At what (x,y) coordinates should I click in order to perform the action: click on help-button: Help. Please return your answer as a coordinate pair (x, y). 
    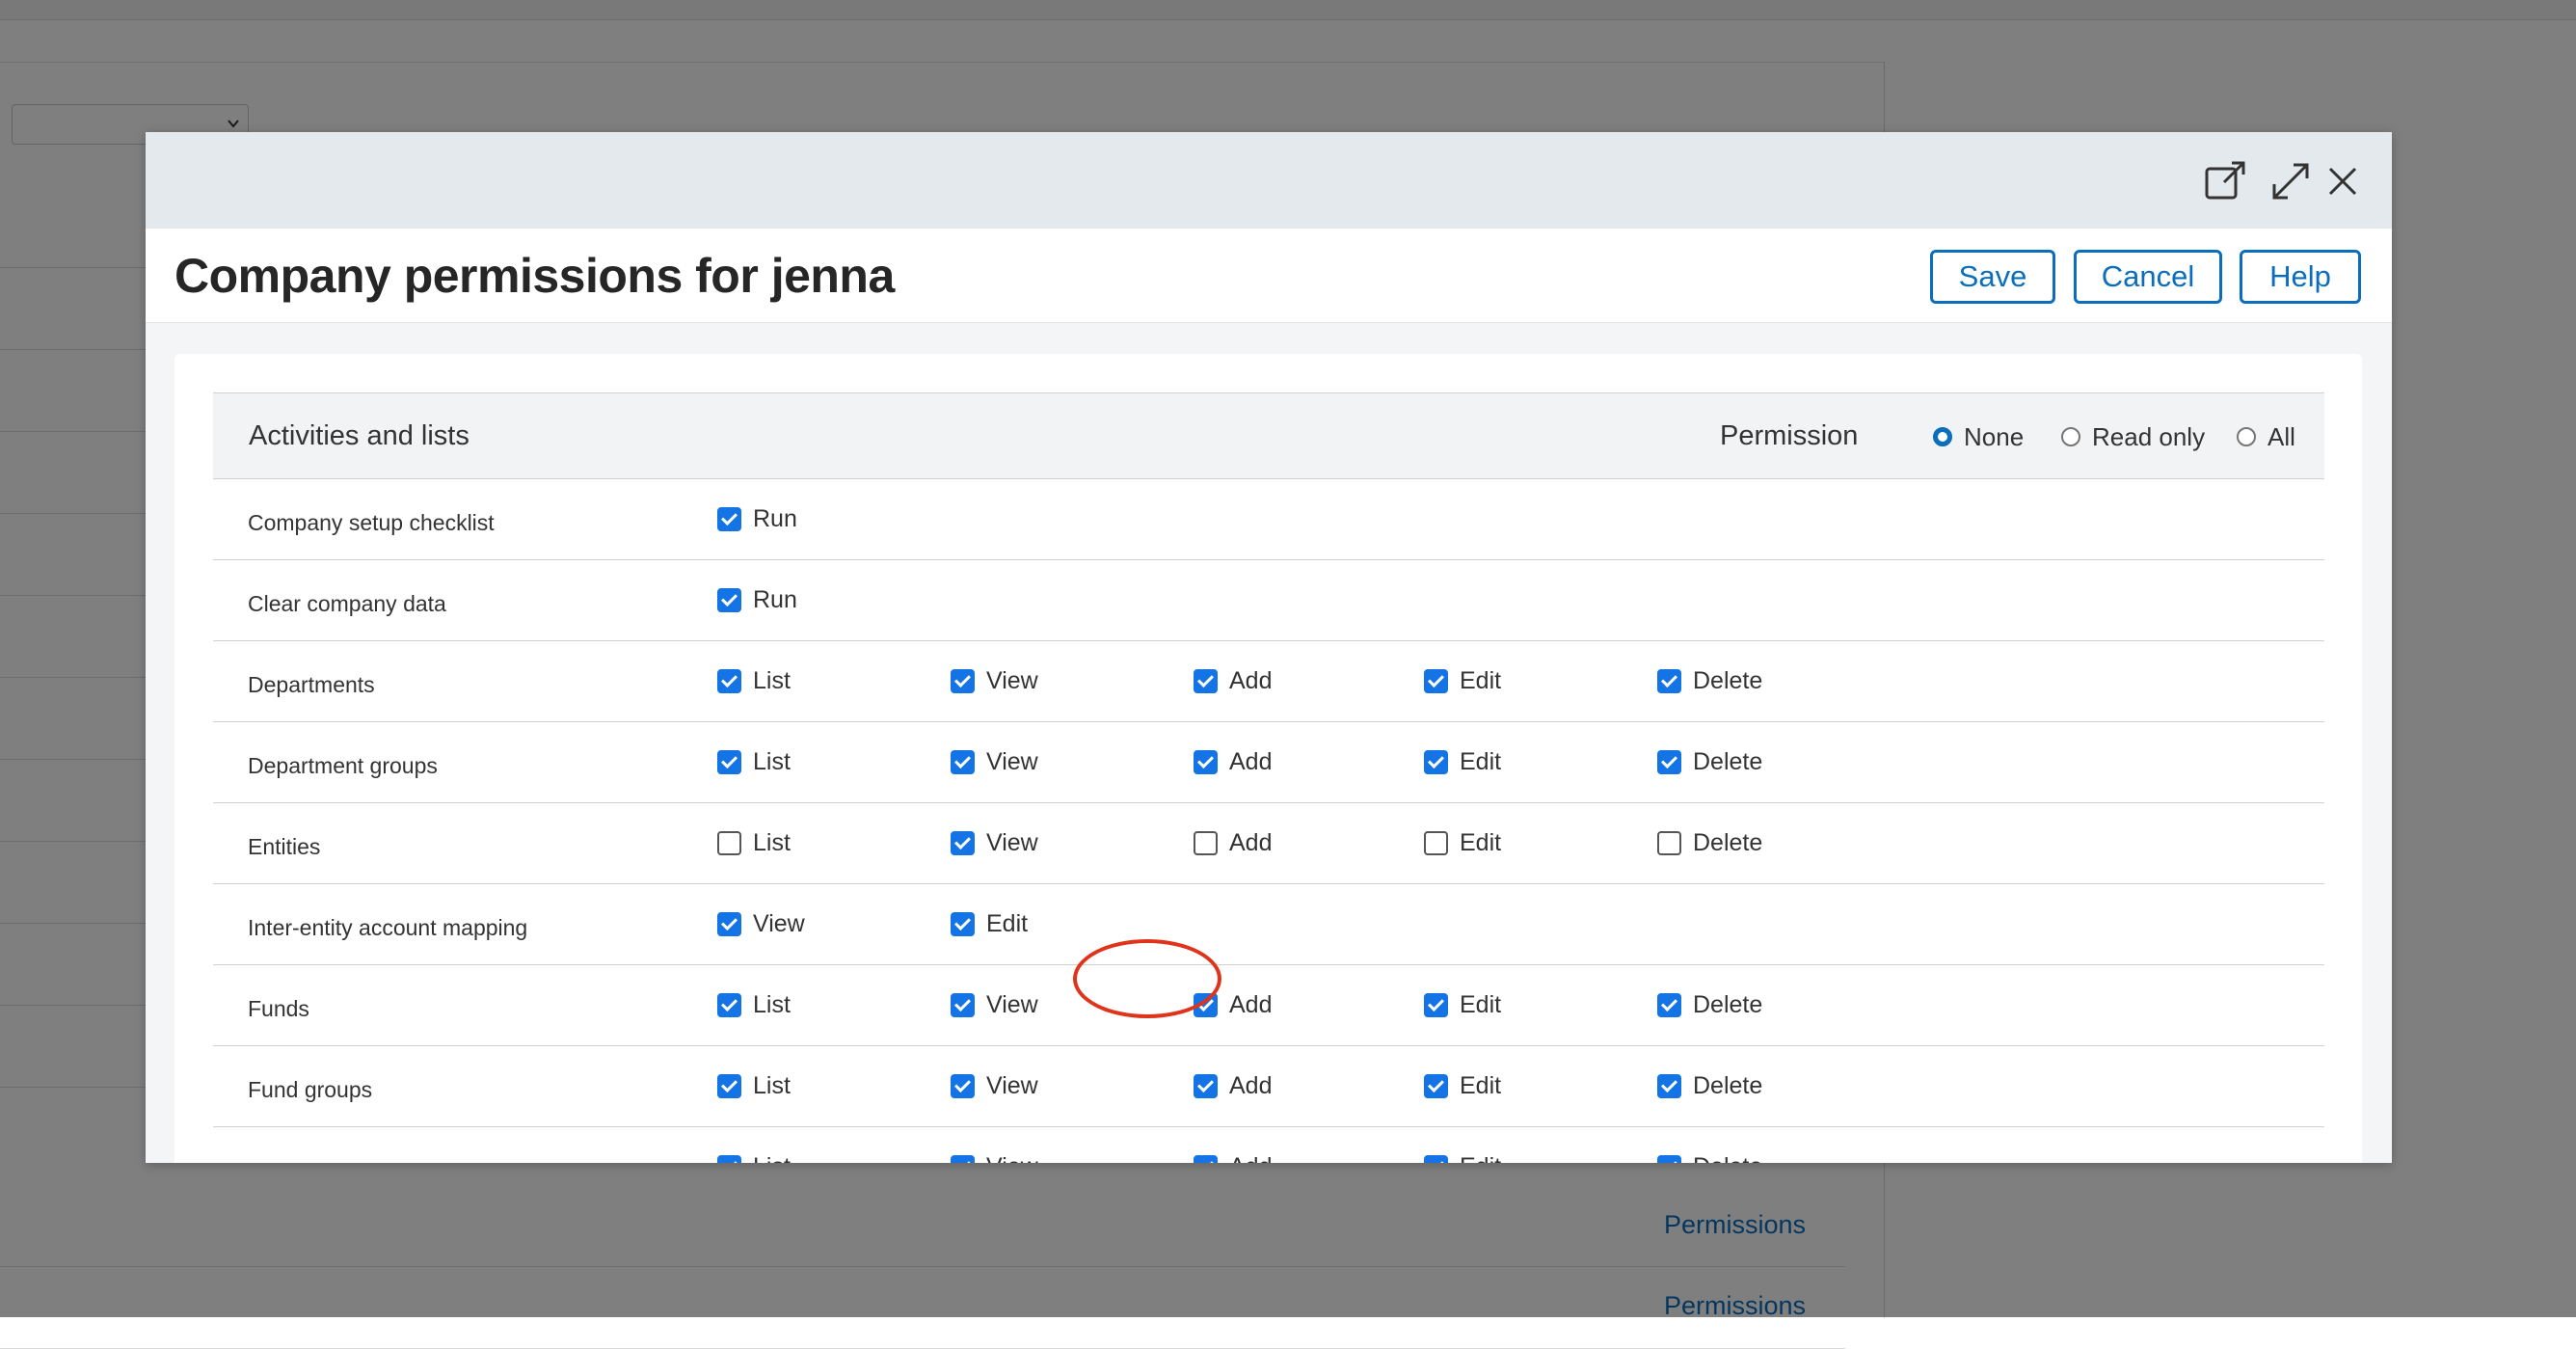
    Looking at the image, I should click on (2301, 277).